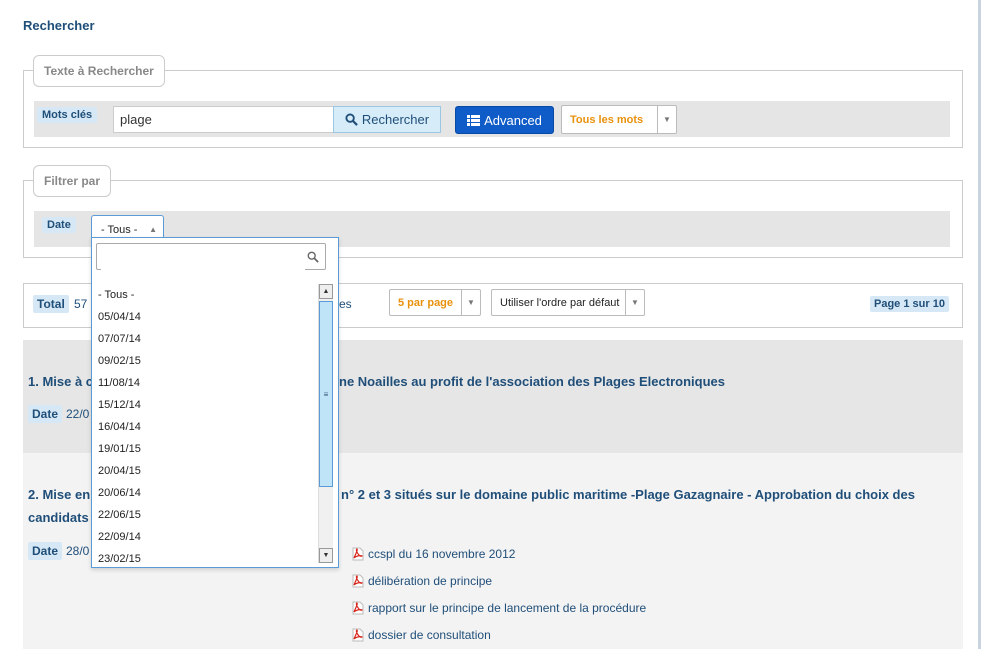 This screenshot has width=984, height=649. I want to click on total-suffix: es, so click(345, 304).